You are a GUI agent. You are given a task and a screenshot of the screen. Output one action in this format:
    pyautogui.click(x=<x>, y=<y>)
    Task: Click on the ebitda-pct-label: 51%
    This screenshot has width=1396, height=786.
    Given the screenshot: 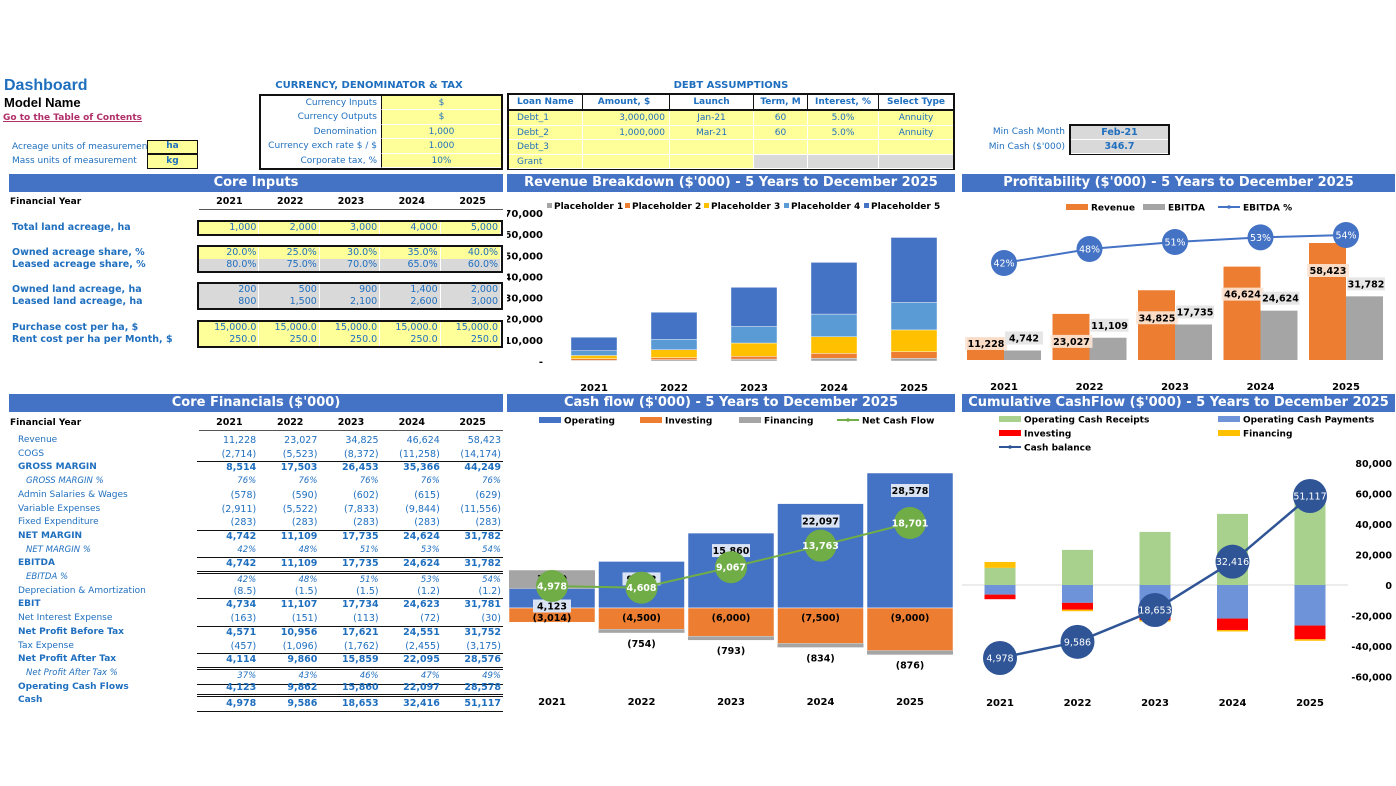 What is the action you would take?
    pyautogui.click(x=1174, y=243)
    